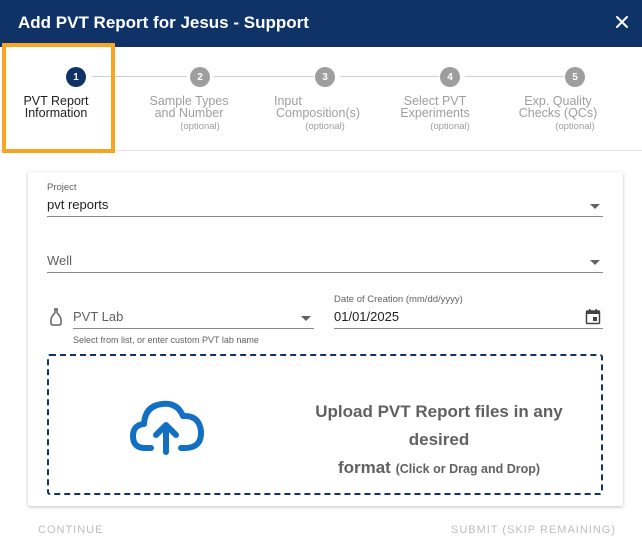  Describe the element at coordinates (163, 22) in the screenshot. I see `dialog-title: Add PVT Report for Jesus - Support` at that location.